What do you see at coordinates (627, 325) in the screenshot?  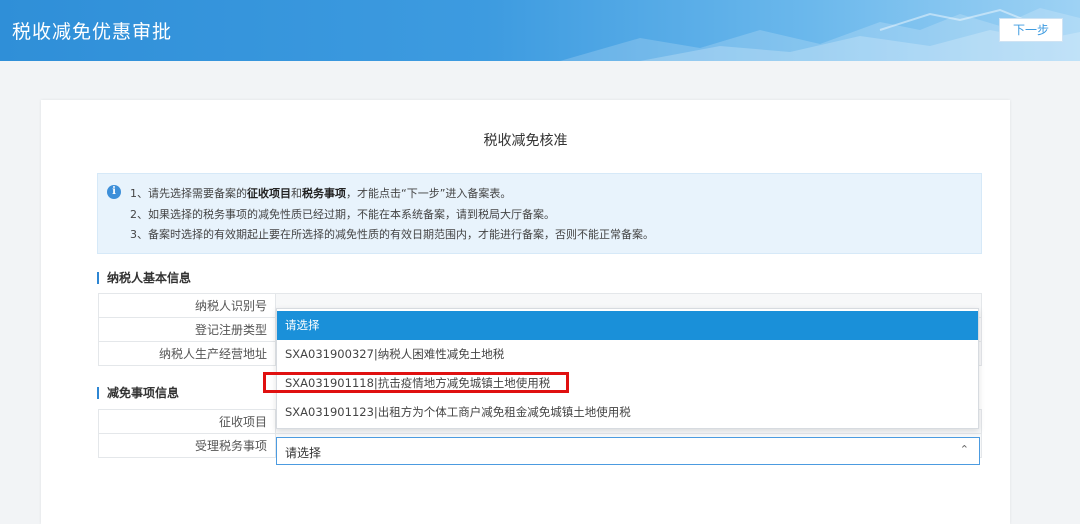 I see `dropdown-option: 请选择` at bounding box center [627, 325].